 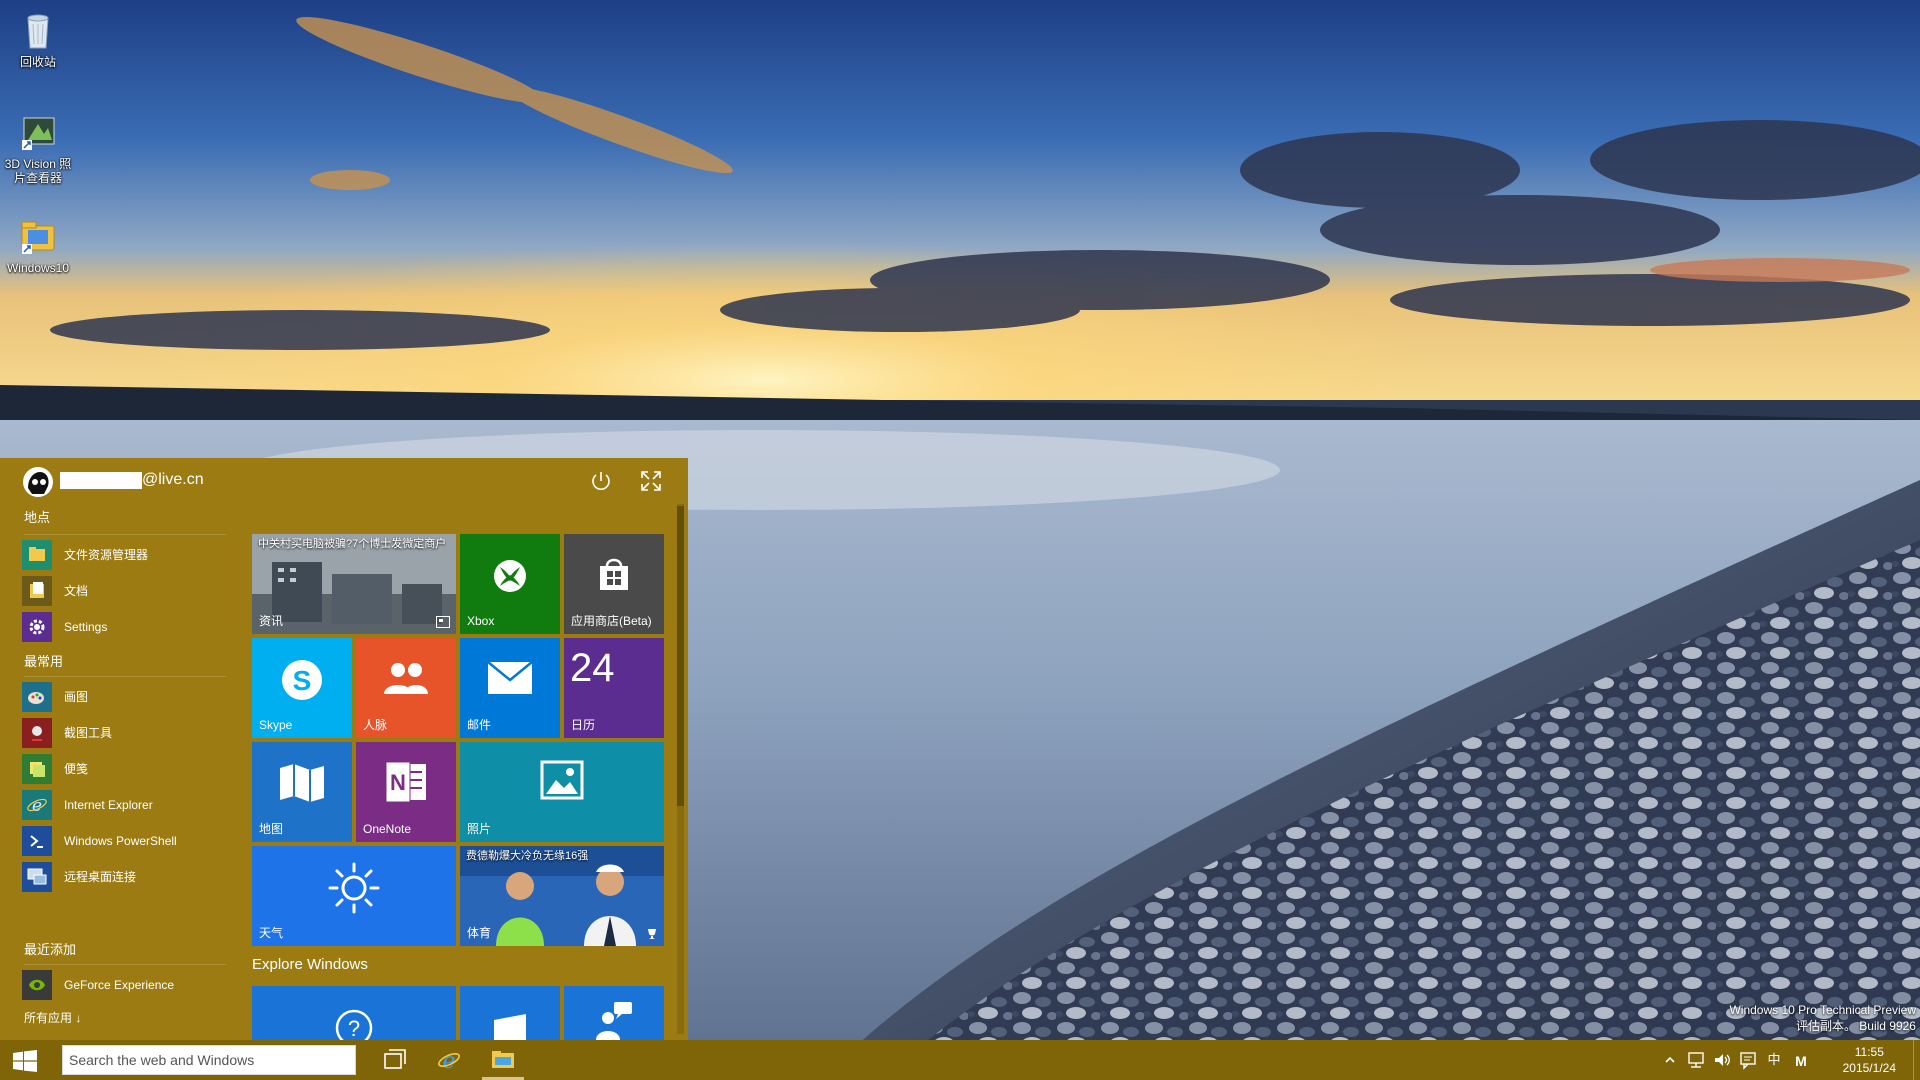 What do you see at coordinates (1822, 1010) in the screenshot?
I see `watermark-line: Windows 10 Pro Technical Preview` at bounding box center [1822, 1010].